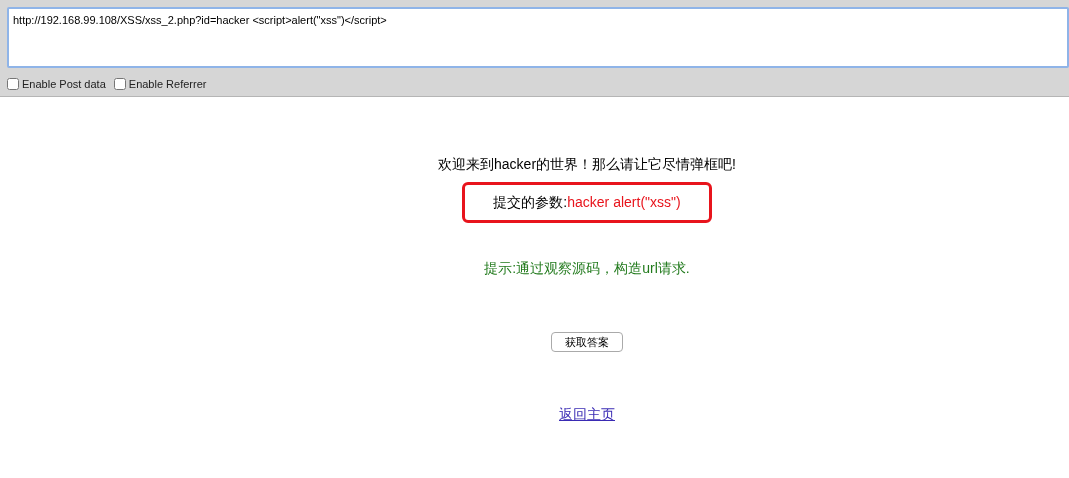  Describe the element at coordinates (624, 201) in the screenshot. I see `param-value: hacker alert("xss")` at that location.